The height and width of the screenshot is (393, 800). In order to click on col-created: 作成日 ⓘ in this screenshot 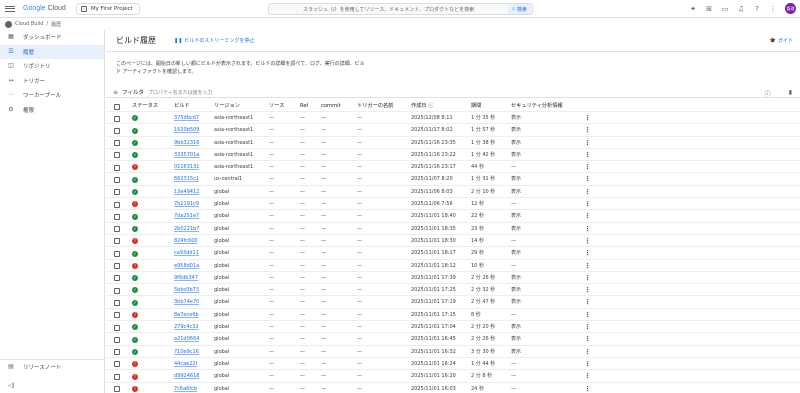, I will do `click(422, 106)`.